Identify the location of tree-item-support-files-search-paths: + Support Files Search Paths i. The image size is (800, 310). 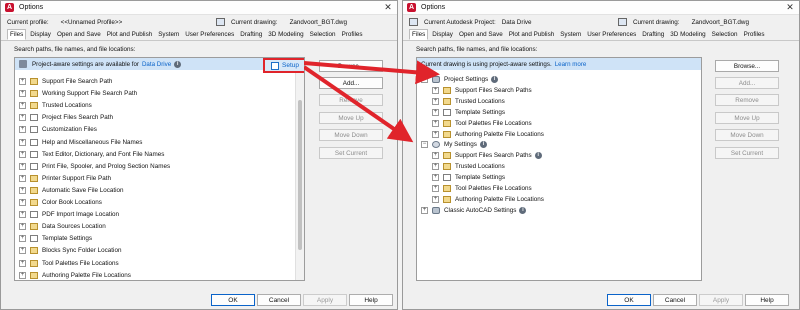
(487, 155).